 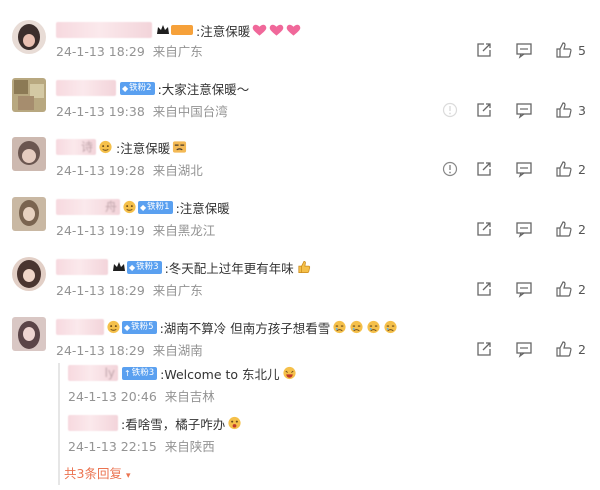 I want to click on fan-badge: ◆ 铁粉2, so click(x=137, y=88).